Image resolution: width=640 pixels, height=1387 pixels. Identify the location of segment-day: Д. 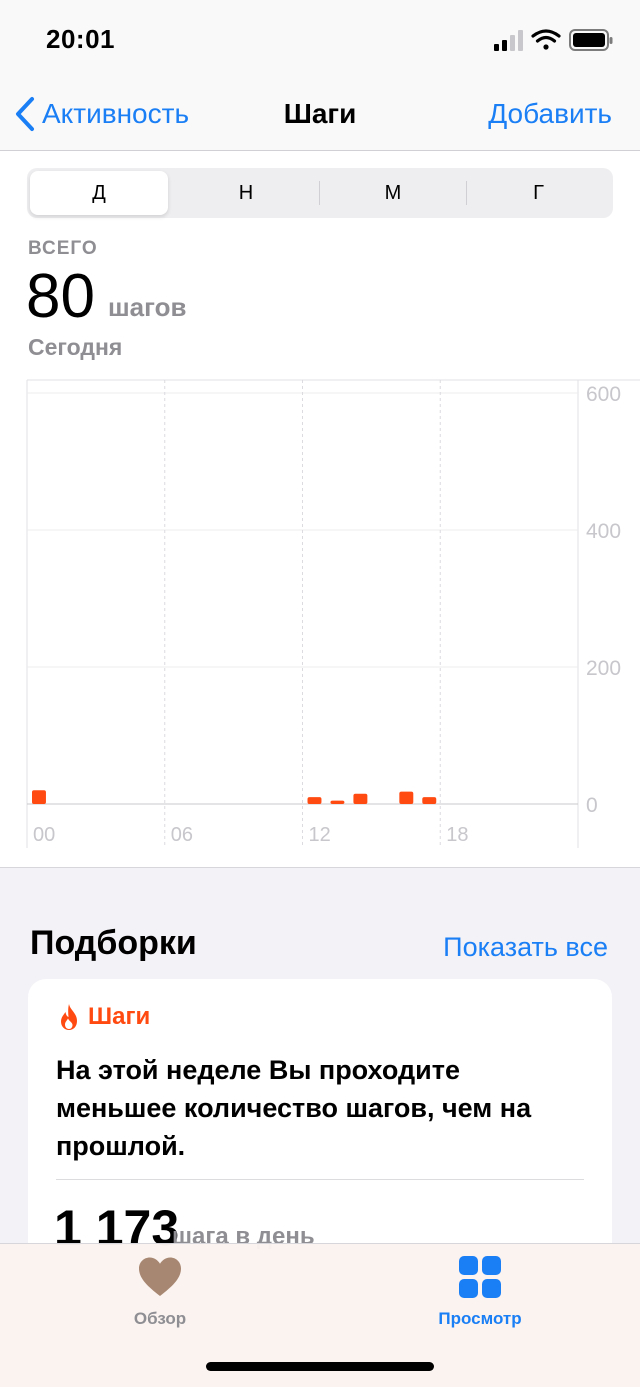
(99, 193).